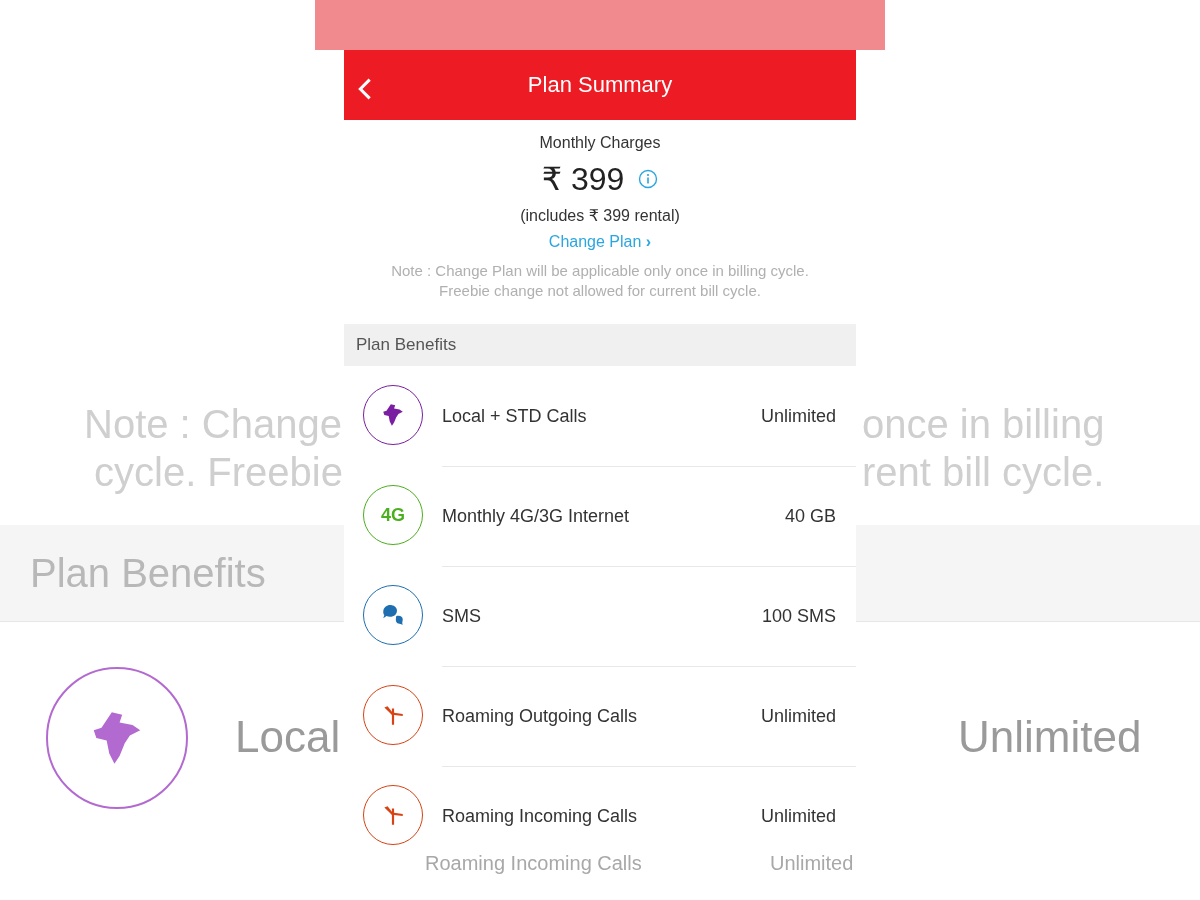 The image size is (1200, 900). What do you see at coordinates (583, 179) in the screenshot?
I see `price: ₹ 399` at bounding box center [583, 179].